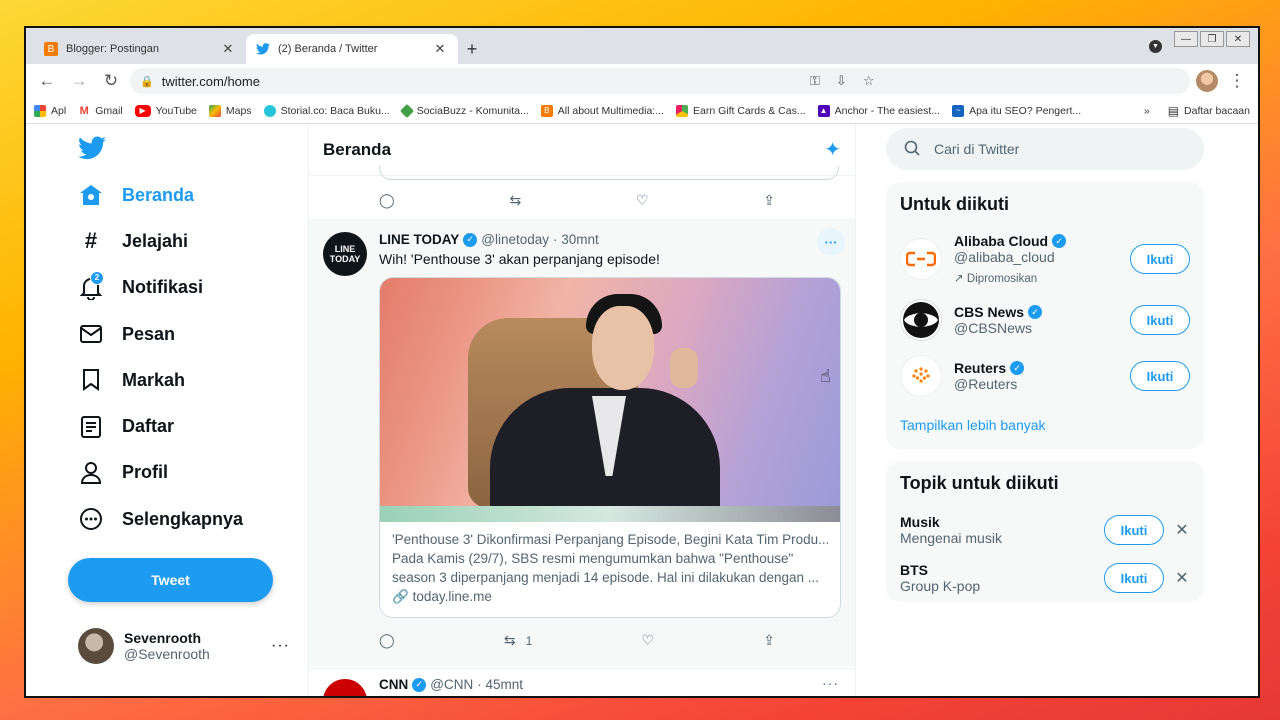 This screenshot has width=1280, height=720. Describe the element at coordinates (576, 239) in the screenshot. I see `tweet-time: · 30mnt` at that location.